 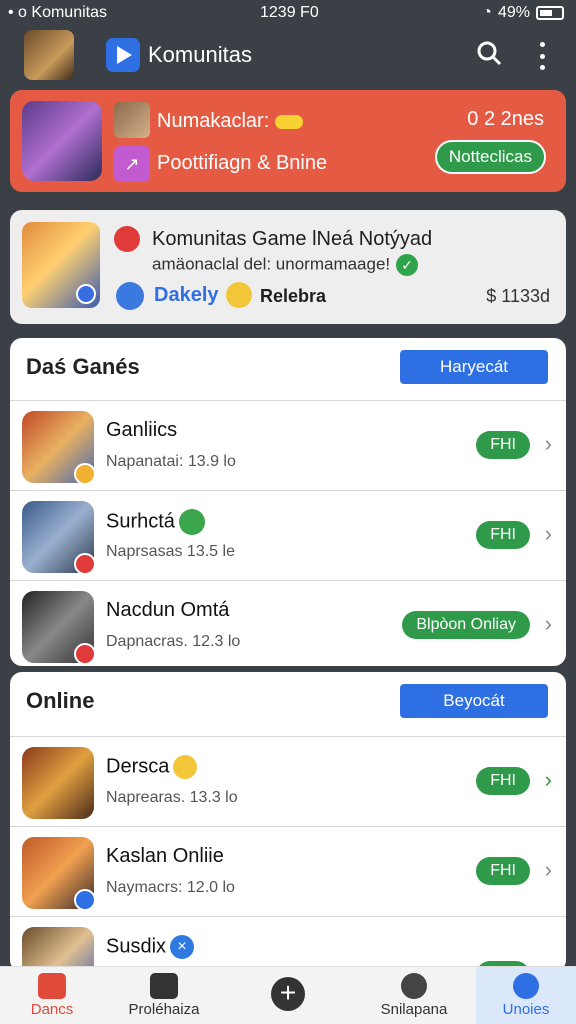 I want to click on game-meta: Naprearas. 13.3 lo, so click(x=172, y=797).